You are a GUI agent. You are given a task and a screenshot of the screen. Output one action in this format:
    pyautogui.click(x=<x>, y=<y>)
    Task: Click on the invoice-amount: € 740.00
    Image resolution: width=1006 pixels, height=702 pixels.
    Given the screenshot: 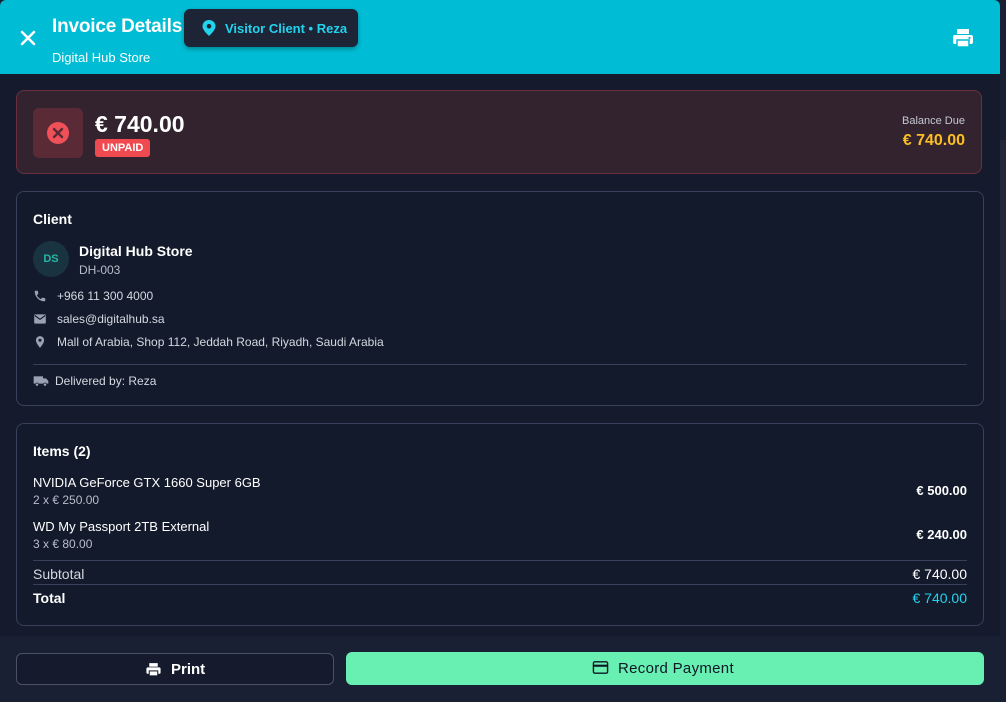 What is the action you would take?
    pyautogui.click(x=140, y=124)
    